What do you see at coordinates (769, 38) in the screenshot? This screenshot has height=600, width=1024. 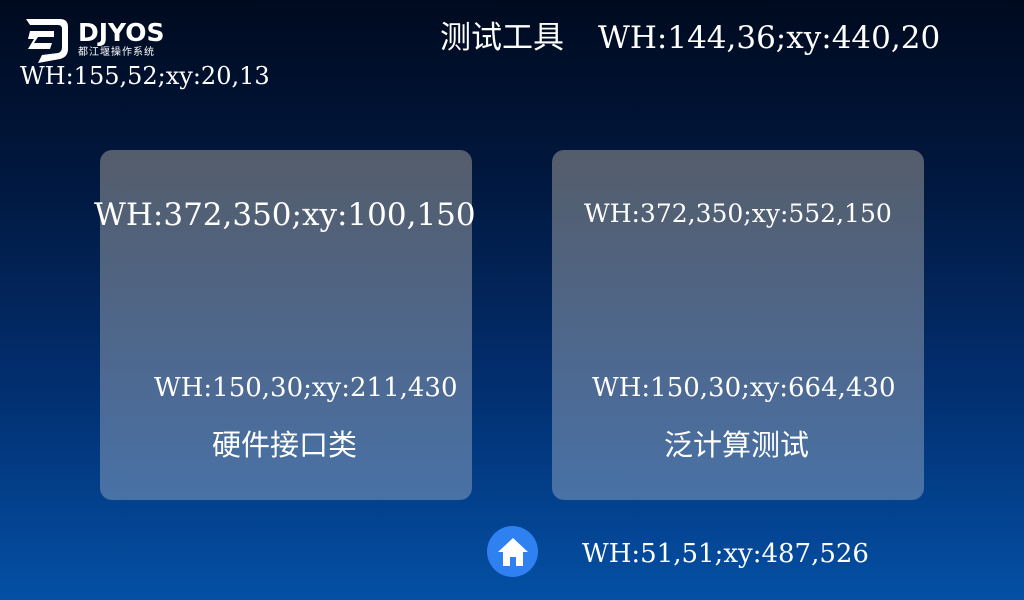 I see `page-title-annotation: WH:144,36;xy:440,20` at bounding box center [769, 38].